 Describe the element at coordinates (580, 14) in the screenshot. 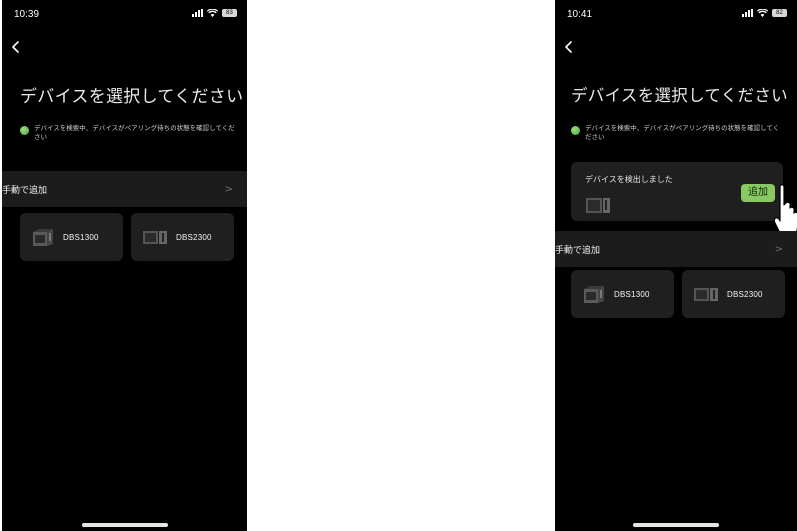

I see `status-time: 10:41` at that location.